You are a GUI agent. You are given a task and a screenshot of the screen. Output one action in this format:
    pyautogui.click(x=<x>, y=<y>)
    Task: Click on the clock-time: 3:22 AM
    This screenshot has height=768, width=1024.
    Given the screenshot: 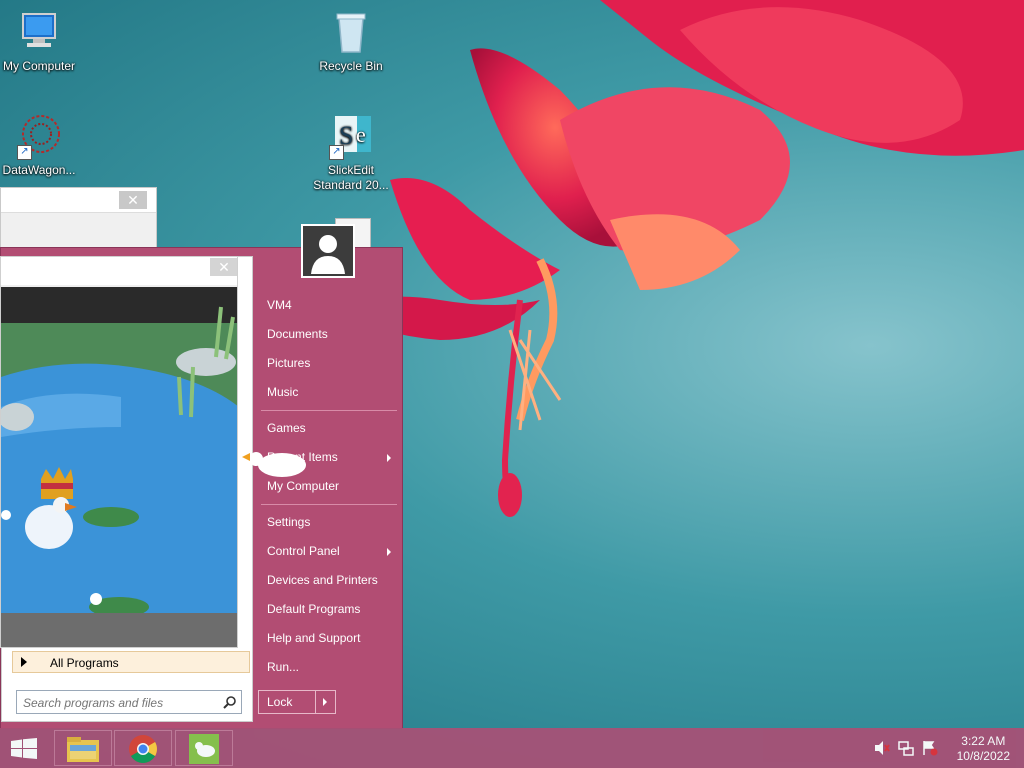 What is the action you would take?
    pyautogui.click(x=983, y=741)
    